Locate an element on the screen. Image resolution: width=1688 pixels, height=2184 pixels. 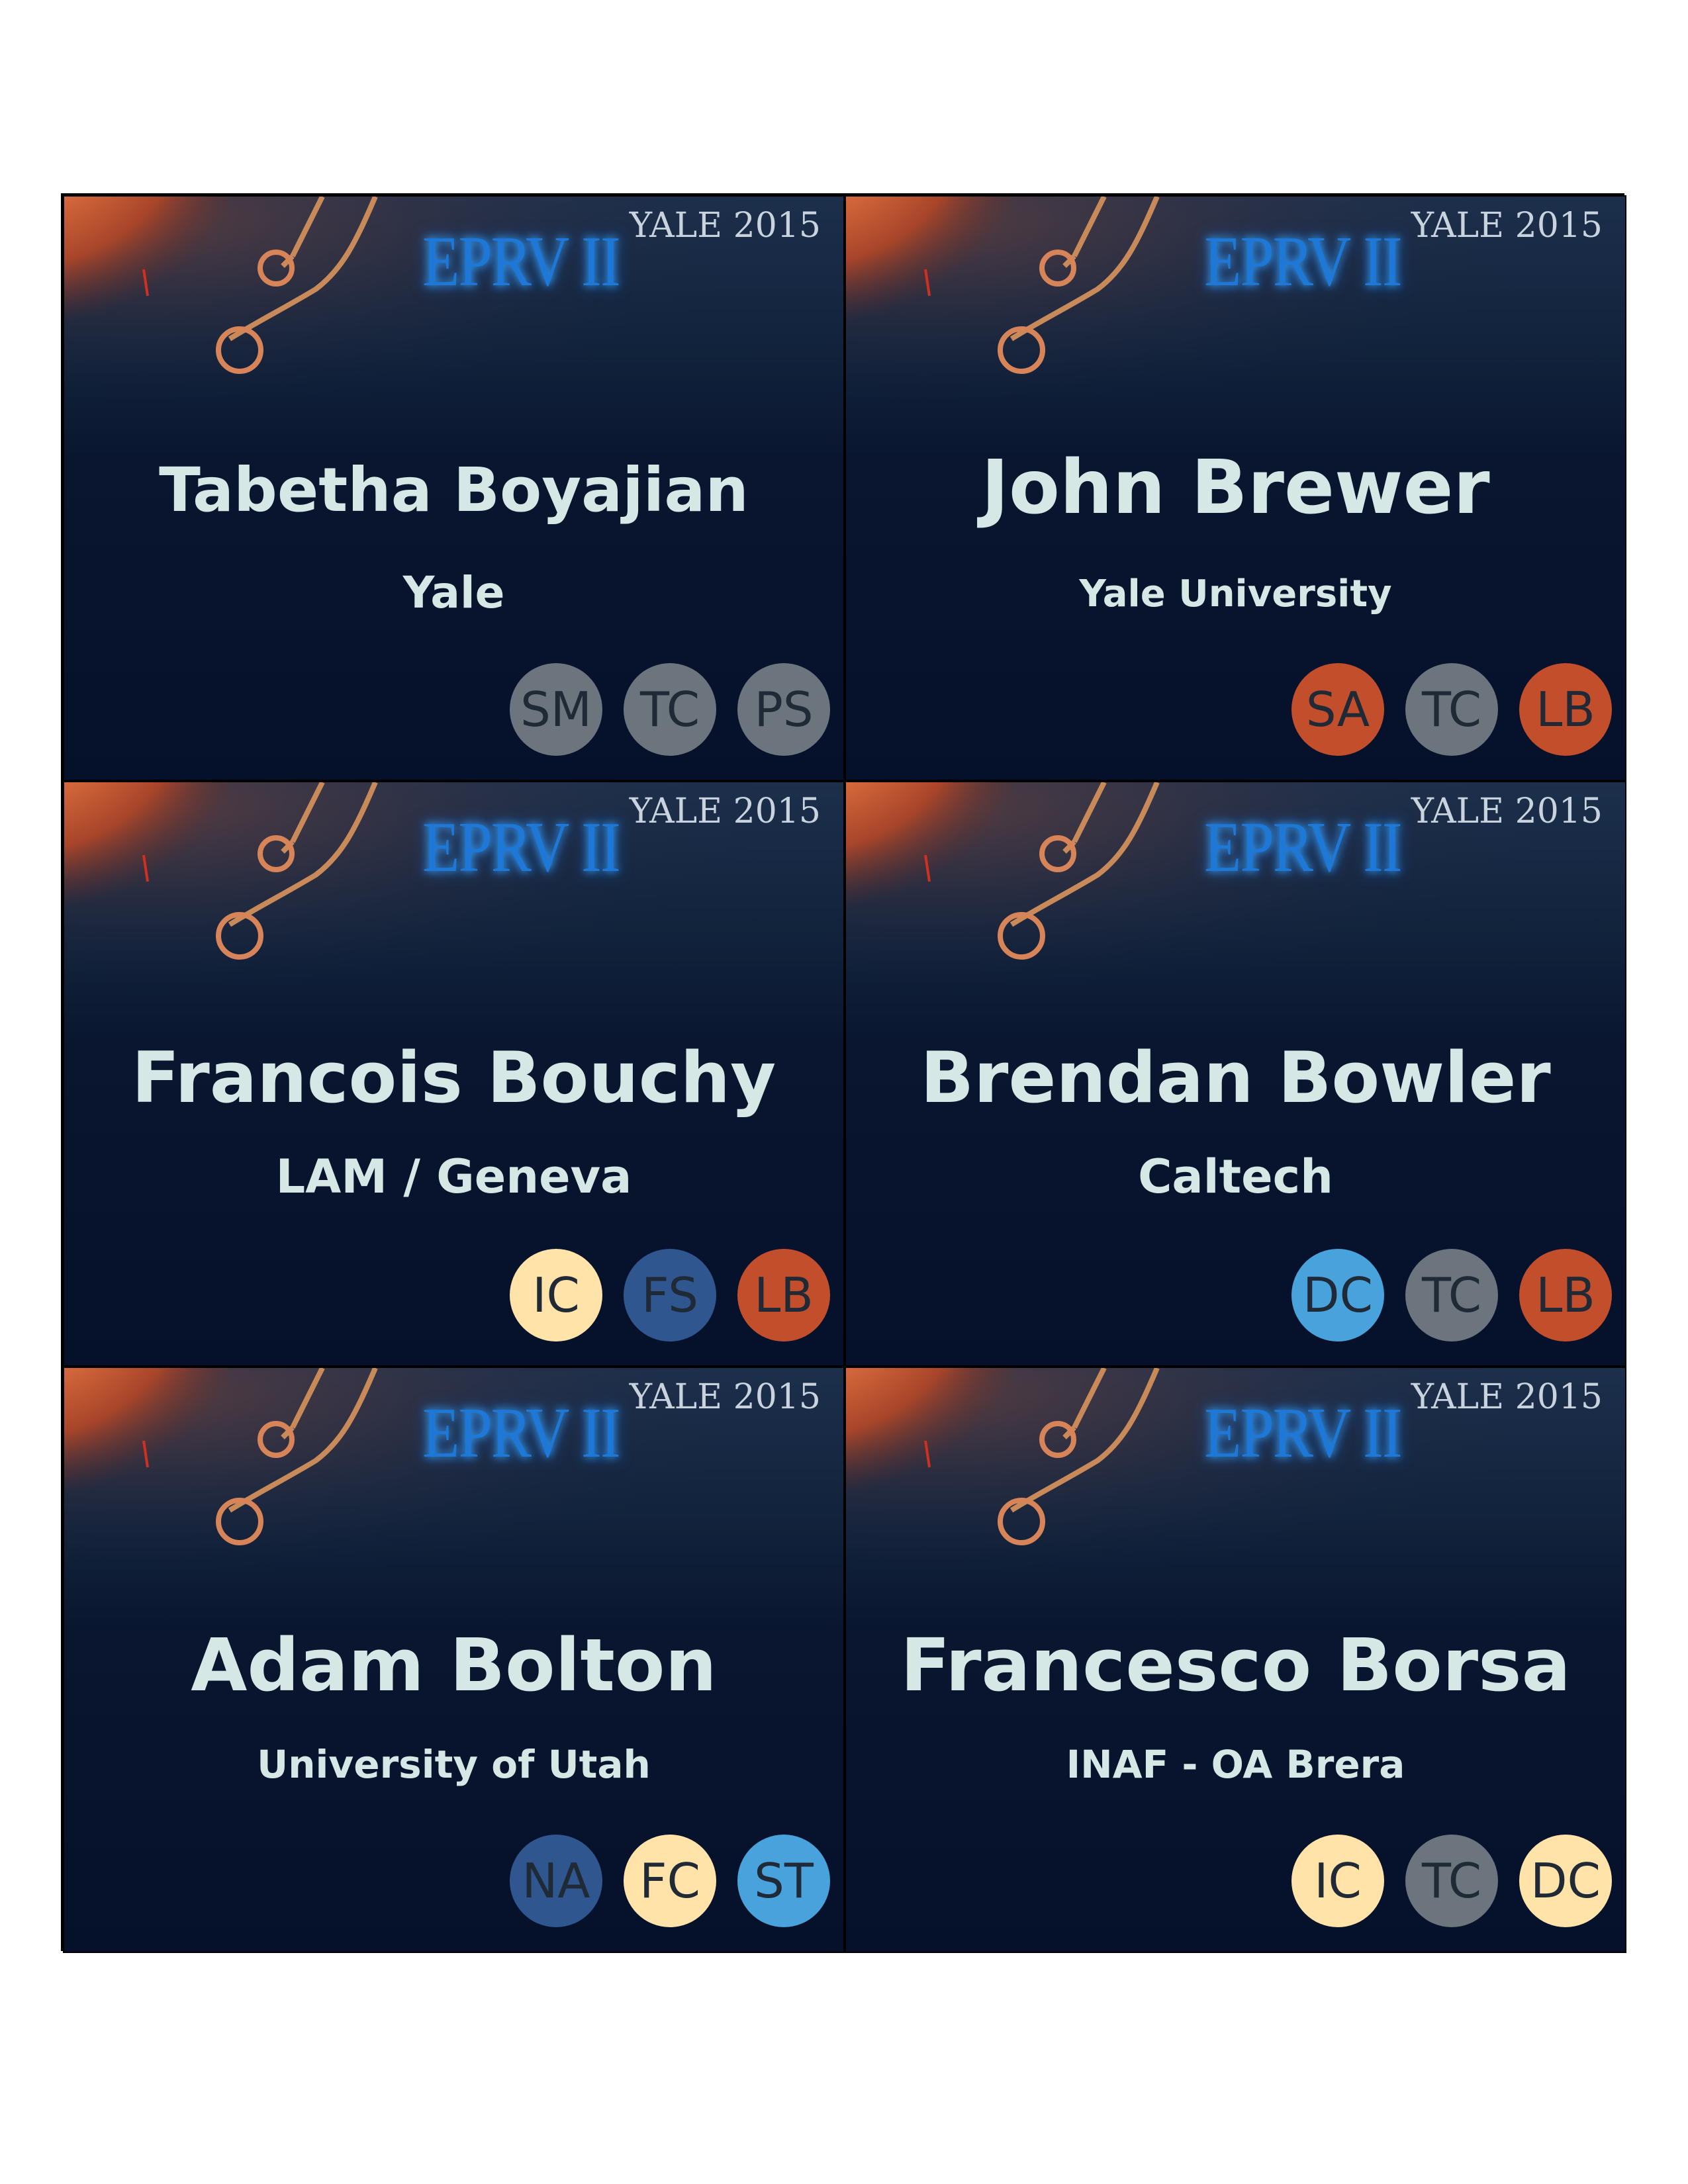
session-tags: IC FS LB is located at coordinates (670, 1295).